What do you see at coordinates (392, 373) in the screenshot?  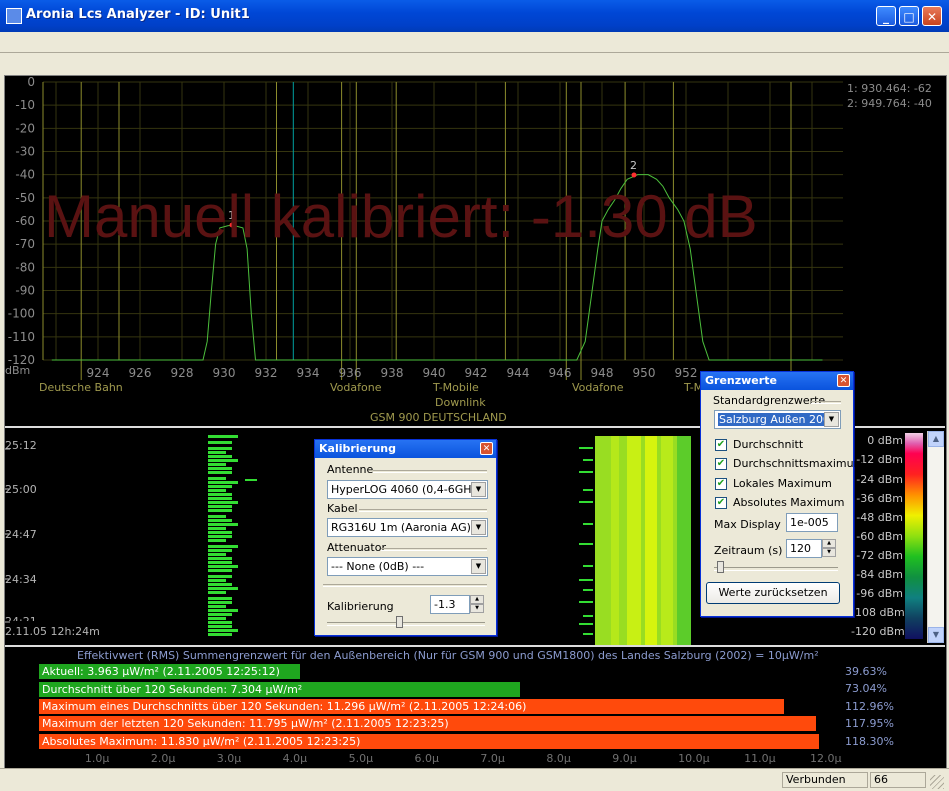 I see `x-tick-label: 938` at bounding box center [392, 373].